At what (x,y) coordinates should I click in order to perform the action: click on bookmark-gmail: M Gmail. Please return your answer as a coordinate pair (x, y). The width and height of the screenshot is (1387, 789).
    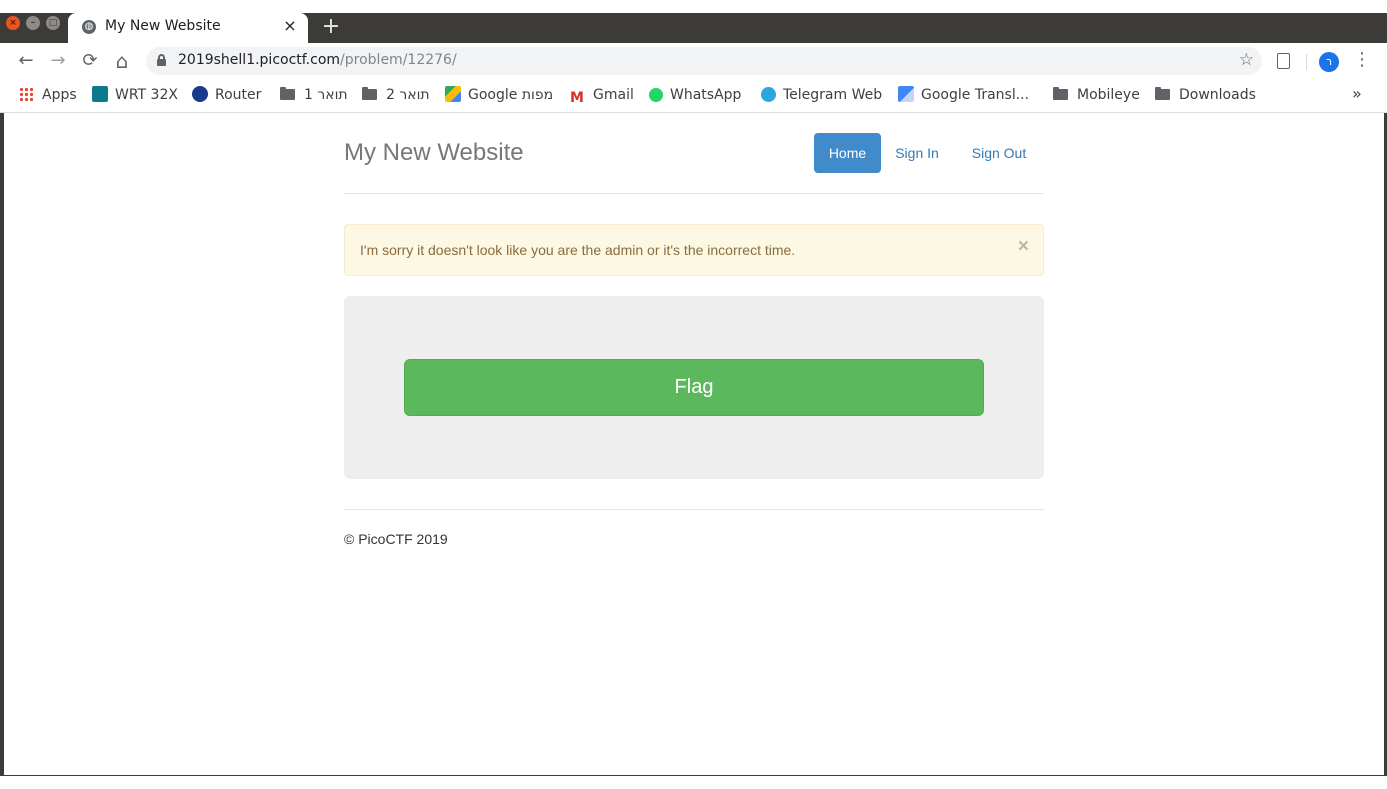
    Looking at the image, I should click on (602, 95).